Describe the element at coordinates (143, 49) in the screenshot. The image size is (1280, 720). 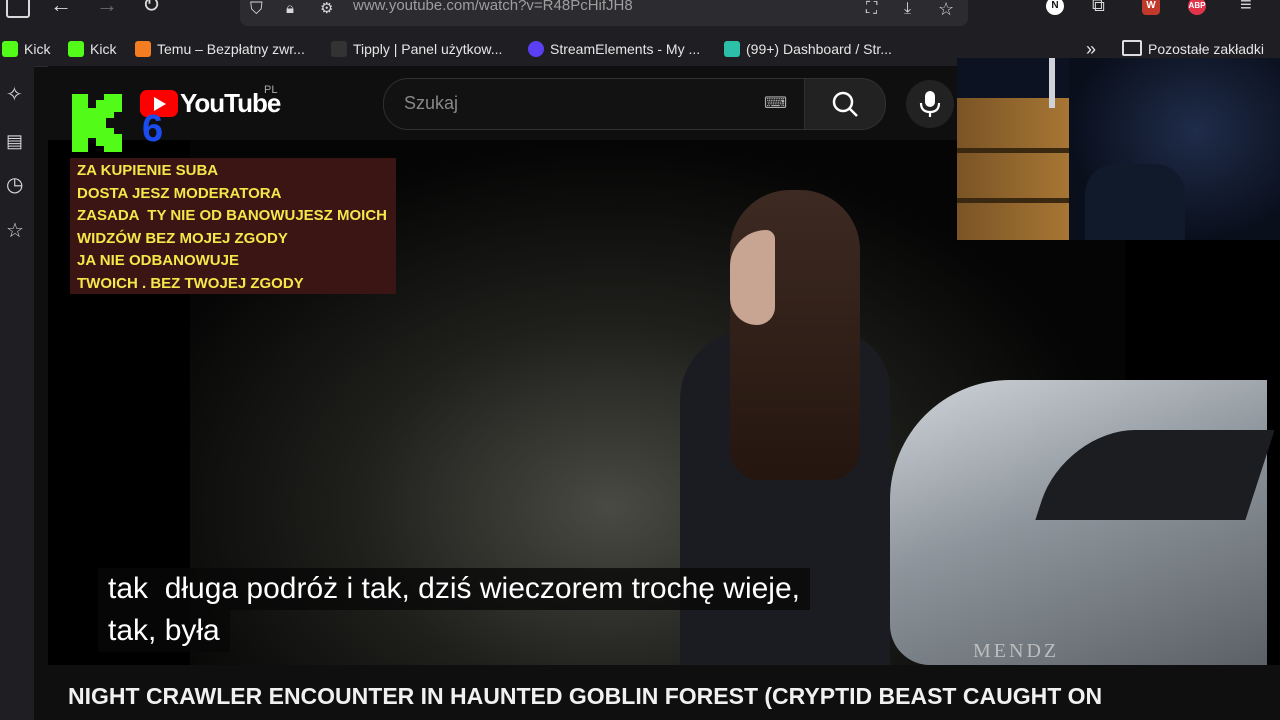
I see `temu-icon` at that location.